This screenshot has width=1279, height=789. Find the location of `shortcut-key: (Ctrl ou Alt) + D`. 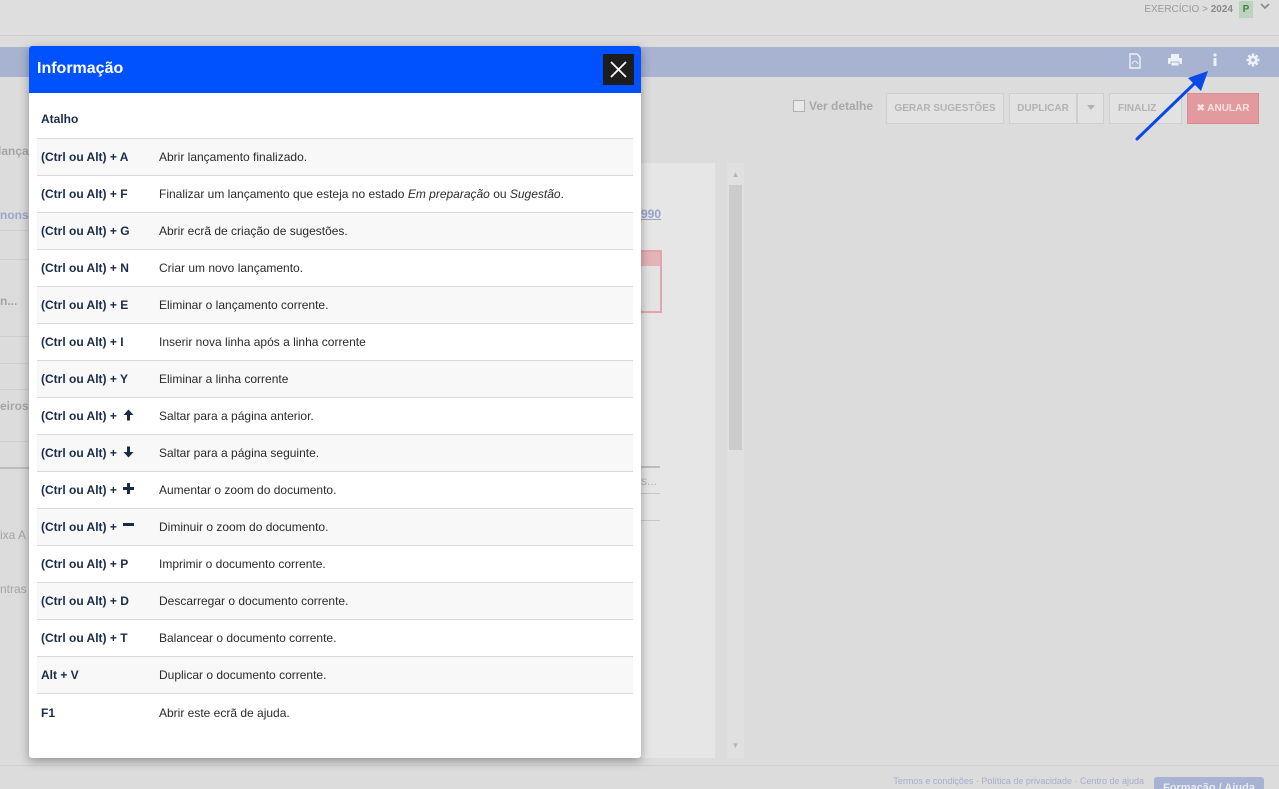

shortcut-key: (Ctrl ou Alt) + D is located at coordinates (85, 601).